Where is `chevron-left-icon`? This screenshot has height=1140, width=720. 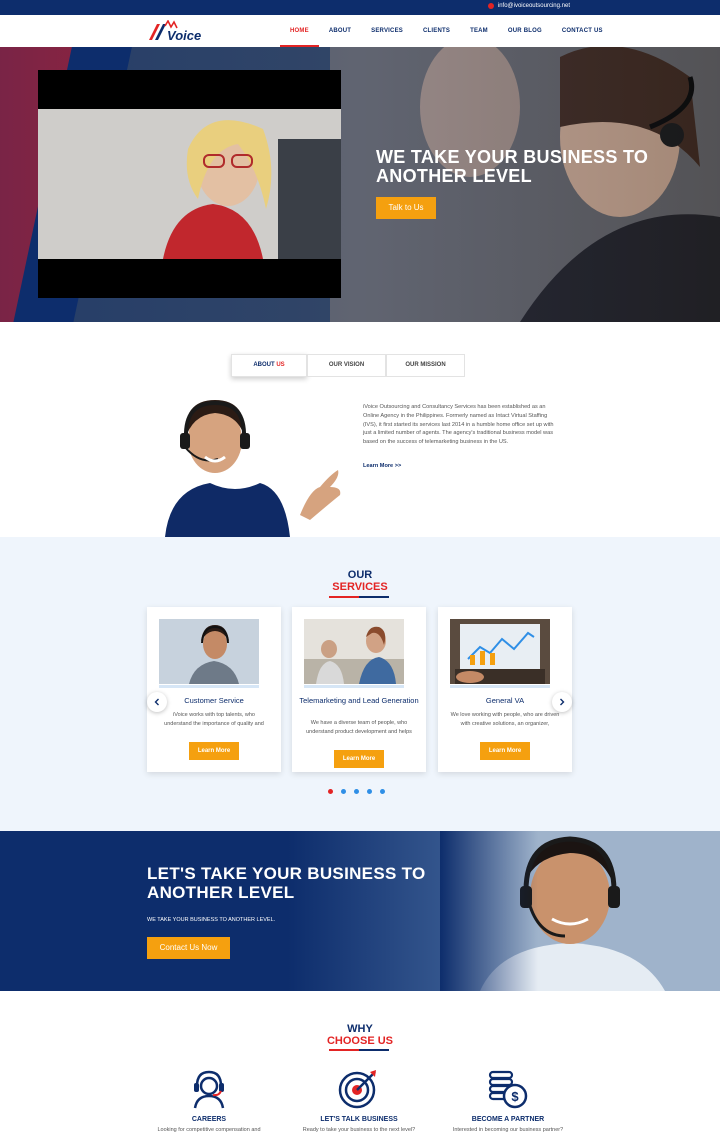 chevron-left-icon is located at coordinates (156, 702).